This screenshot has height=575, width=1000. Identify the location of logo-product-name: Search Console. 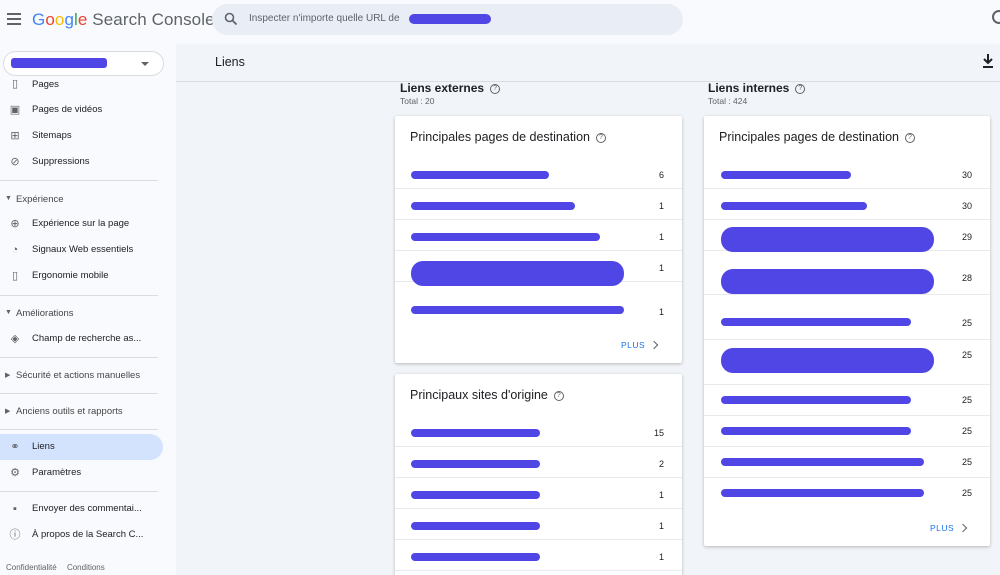
(151, 19).